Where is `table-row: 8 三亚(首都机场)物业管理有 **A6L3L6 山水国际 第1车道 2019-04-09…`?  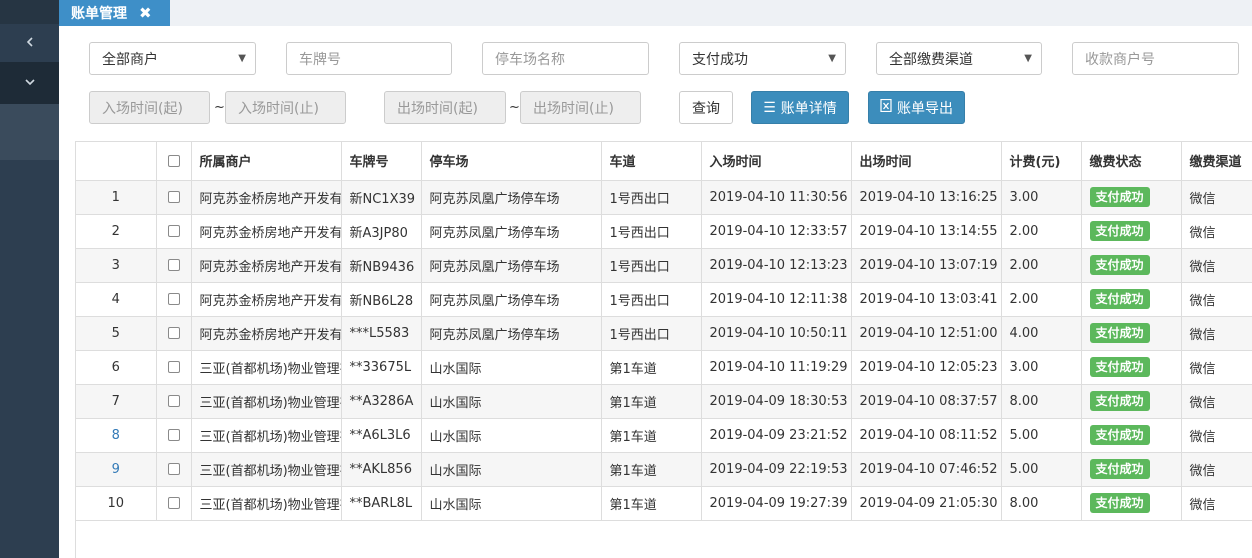 table-row: 8 三亚(首都机场)物业管理有 **A6L3L6 山水国际 第1车道 2019-04-09… is located at coordinates (664, 435).